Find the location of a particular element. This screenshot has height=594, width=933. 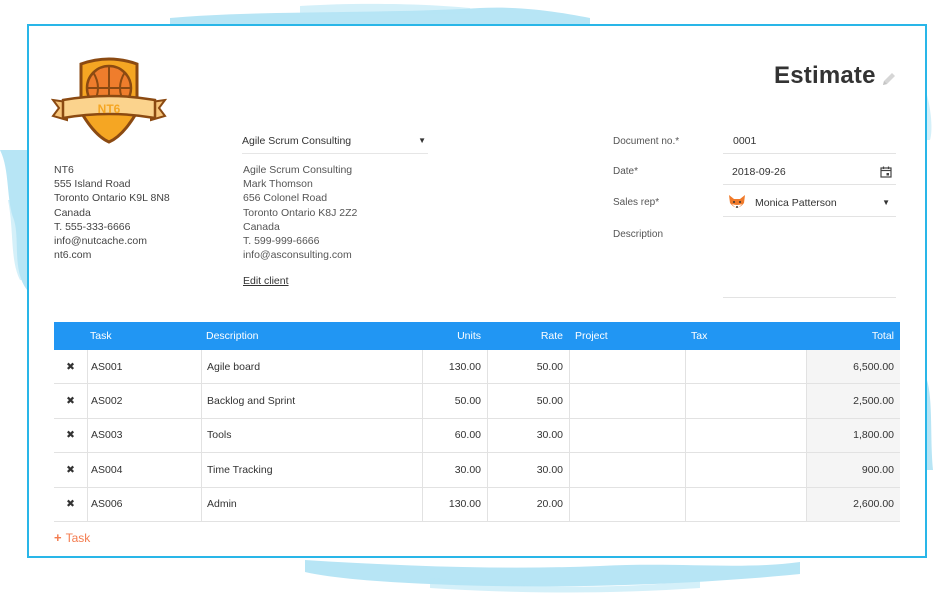

table-row: ✖ AS001 Agile board 130.00 50.00 6,500.00 is located at coordinates (477, 367).